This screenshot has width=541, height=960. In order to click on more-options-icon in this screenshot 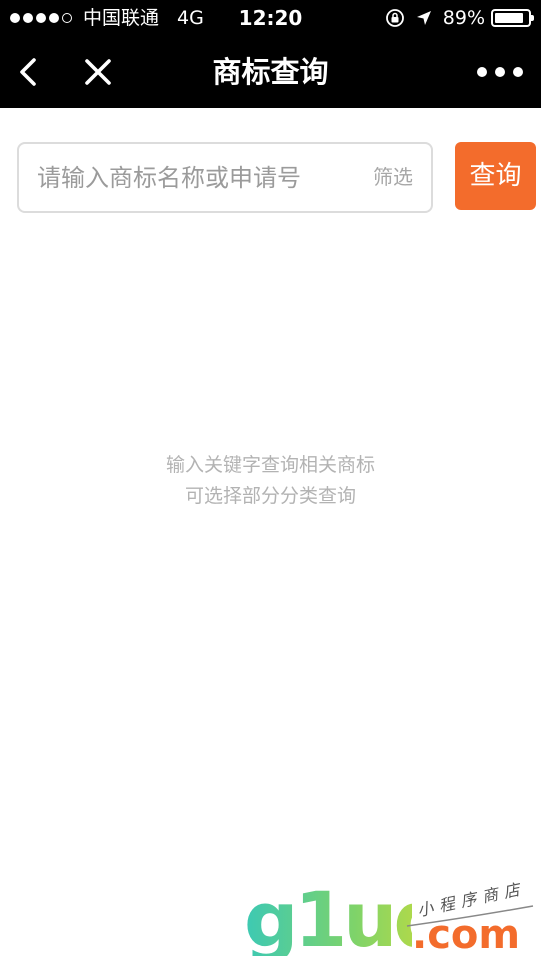, I will do `click(500, 72)`.